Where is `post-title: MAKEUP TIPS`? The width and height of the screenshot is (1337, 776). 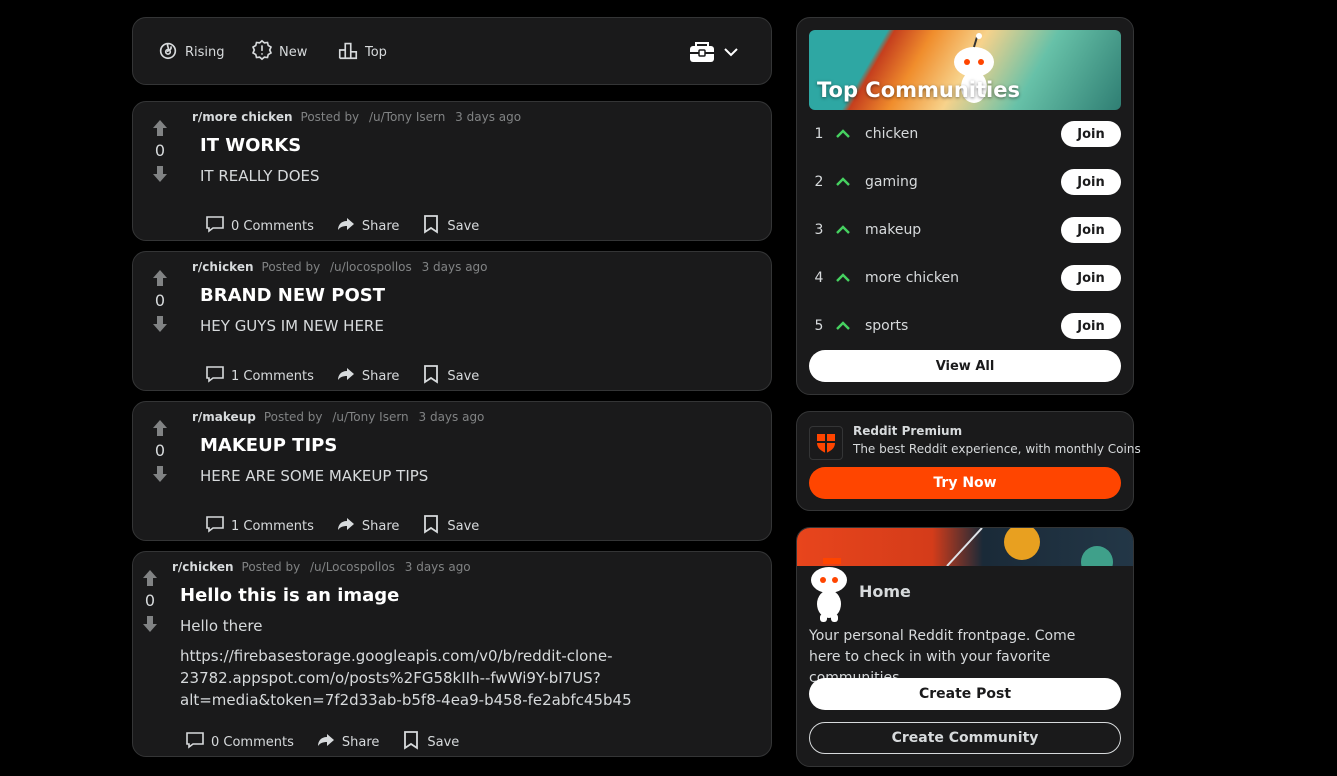 post-title: MAKEUP TIPS is located at coordinates (268, 445).